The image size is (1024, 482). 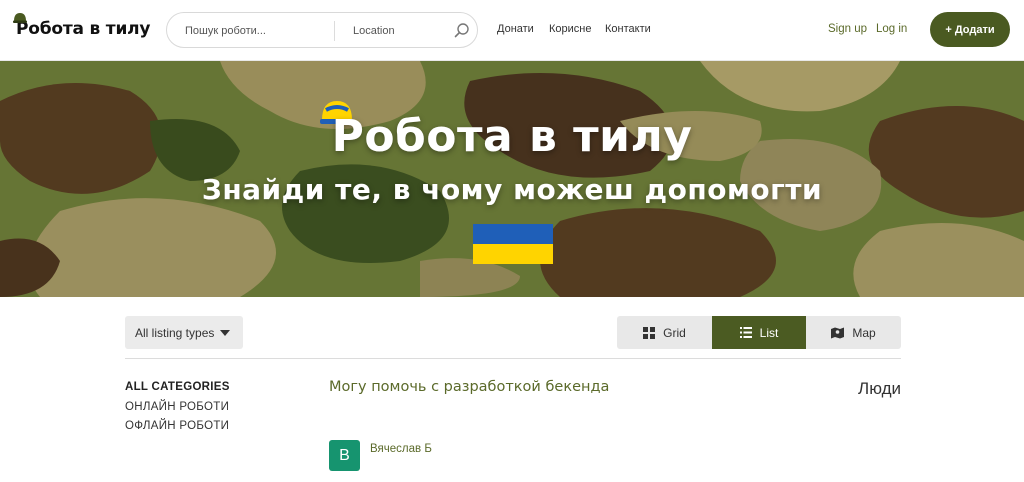 What do you see at coordinates (225, 332) in the screenshot?
I see `caret-down-icon` at bounding box center [225, 332].